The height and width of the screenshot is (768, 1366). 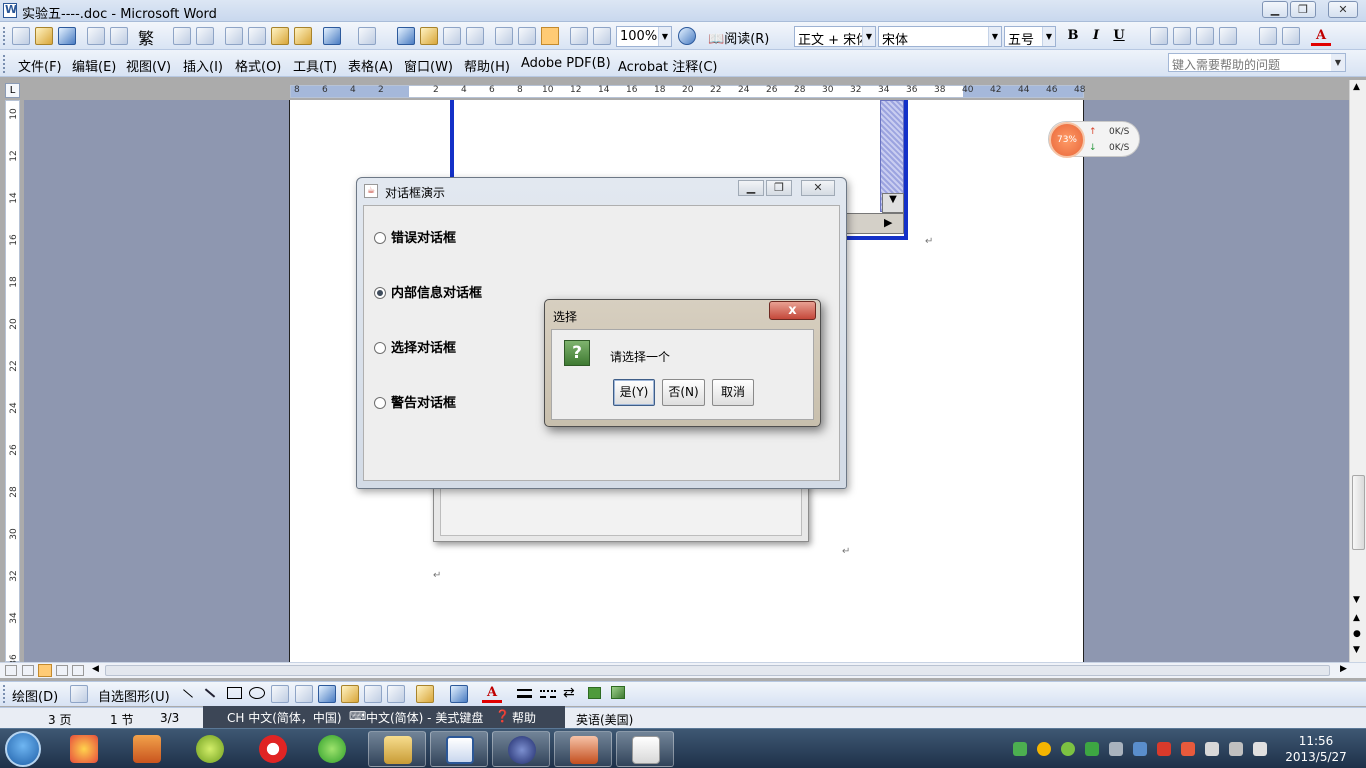 What do you see at coordinates (45, 670) in the screenshot?
I see `print-layout-icon` at bounding box center [45, 670].